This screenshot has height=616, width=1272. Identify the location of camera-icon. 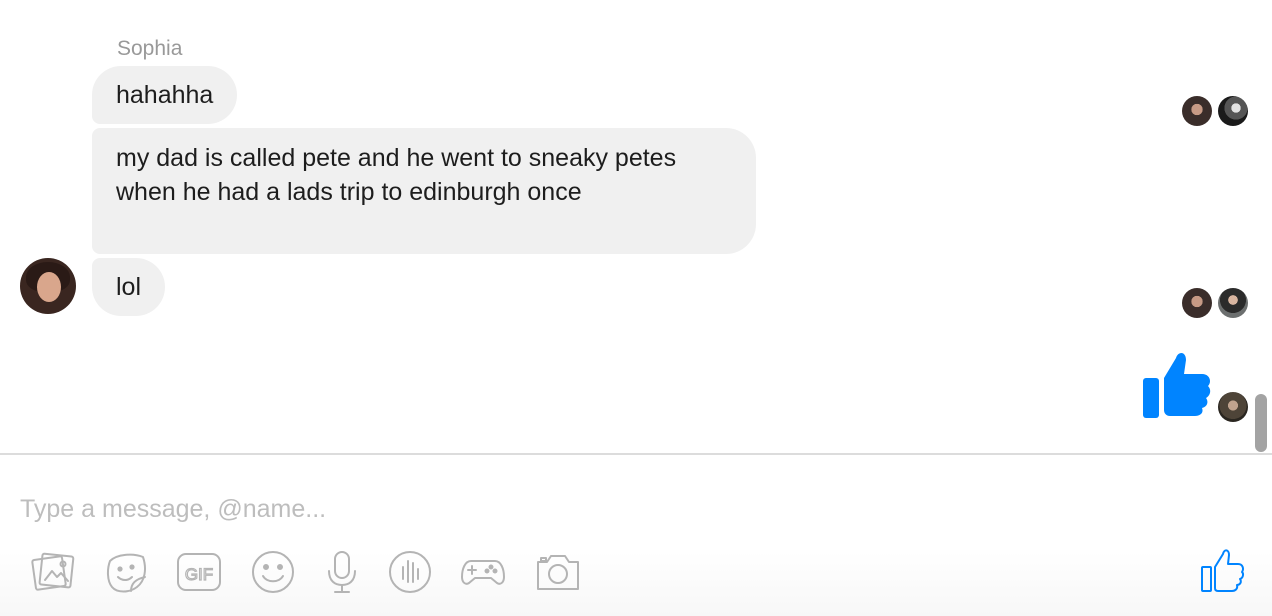
(558, 572).